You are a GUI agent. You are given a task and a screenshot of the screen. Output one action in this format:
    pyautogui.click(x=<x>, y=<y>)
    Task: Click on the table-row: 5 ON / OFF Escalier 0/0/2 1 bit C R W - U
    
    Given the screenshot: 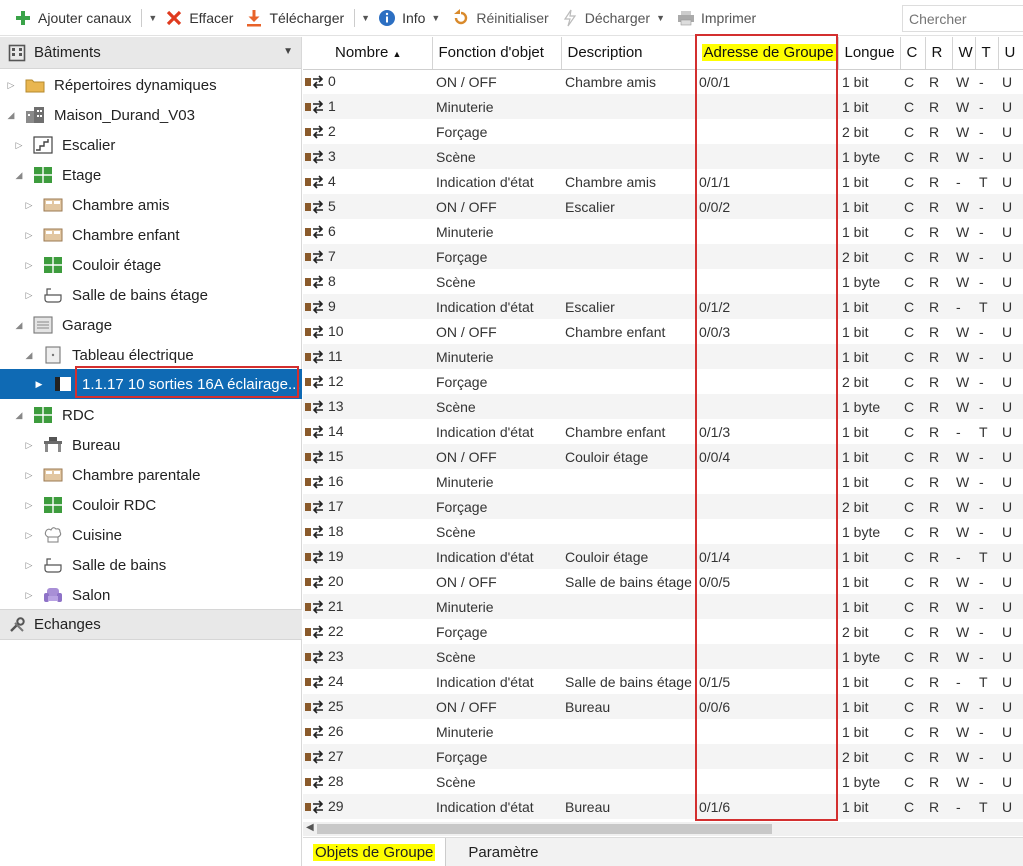 What is the action you would take?
    pyautogui.click(x=663, y=206)
    